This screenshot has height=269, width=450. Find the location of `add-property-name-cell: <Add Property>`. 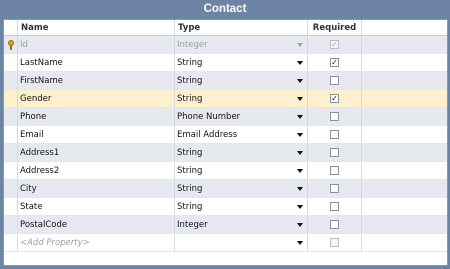

add-property-name-cell: <Add Property> is located at coordinates (96, 242).